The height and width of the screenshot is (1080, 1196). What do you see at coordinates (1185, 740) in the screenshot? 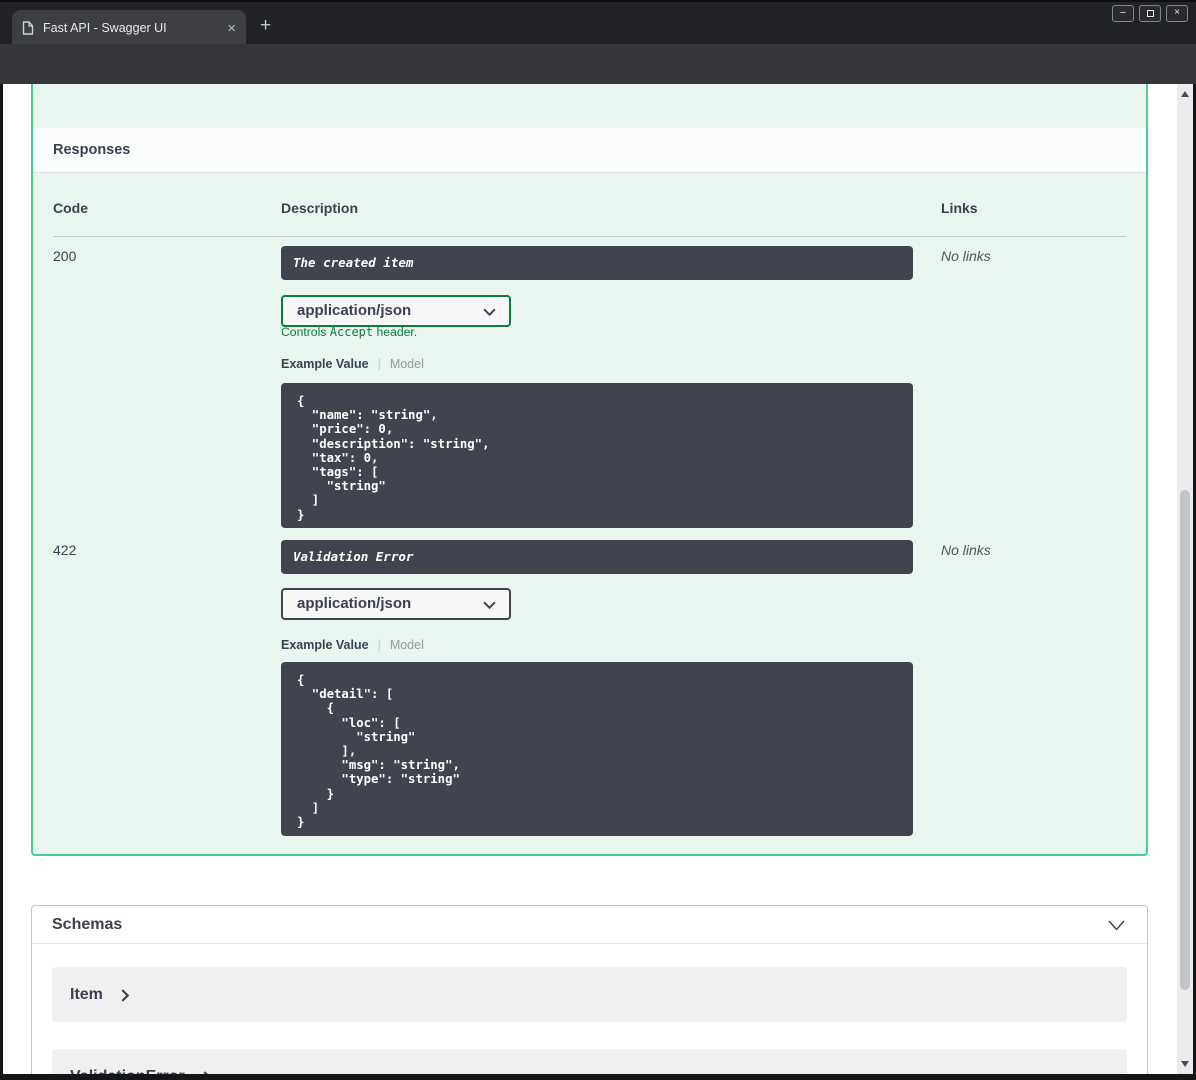
I see `scrollbar-thumb` at bounding box center [1185, 740].